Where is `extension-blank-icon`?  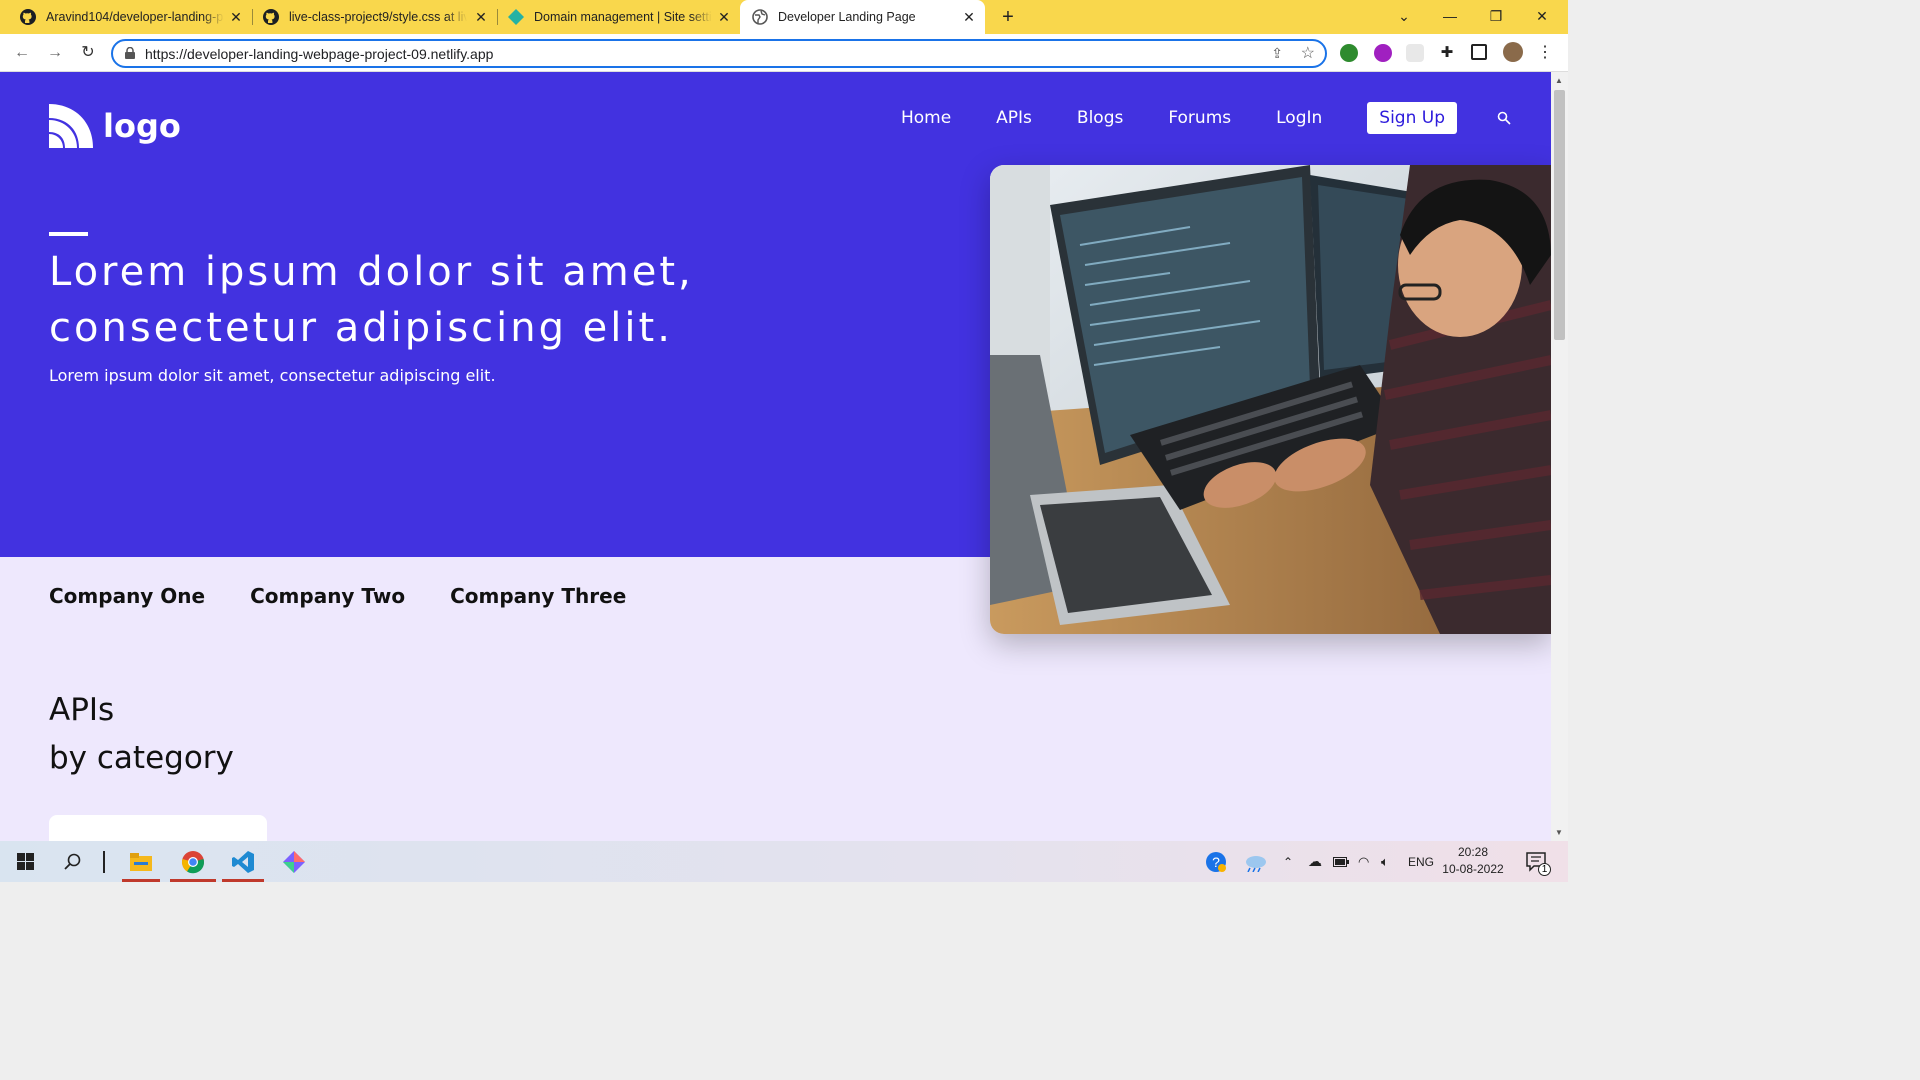
extension-blank-icon is located at coordinates (1415, 53).